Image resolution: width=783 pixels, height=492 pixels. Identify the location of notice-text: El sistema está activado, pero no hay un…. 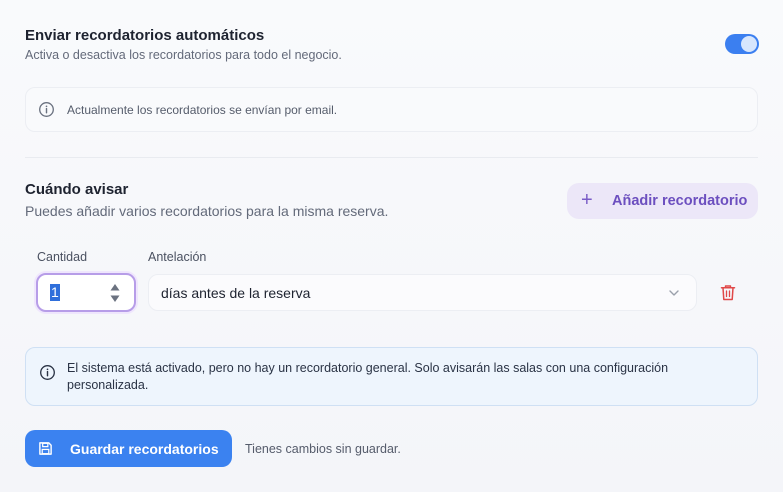
(368, 376).